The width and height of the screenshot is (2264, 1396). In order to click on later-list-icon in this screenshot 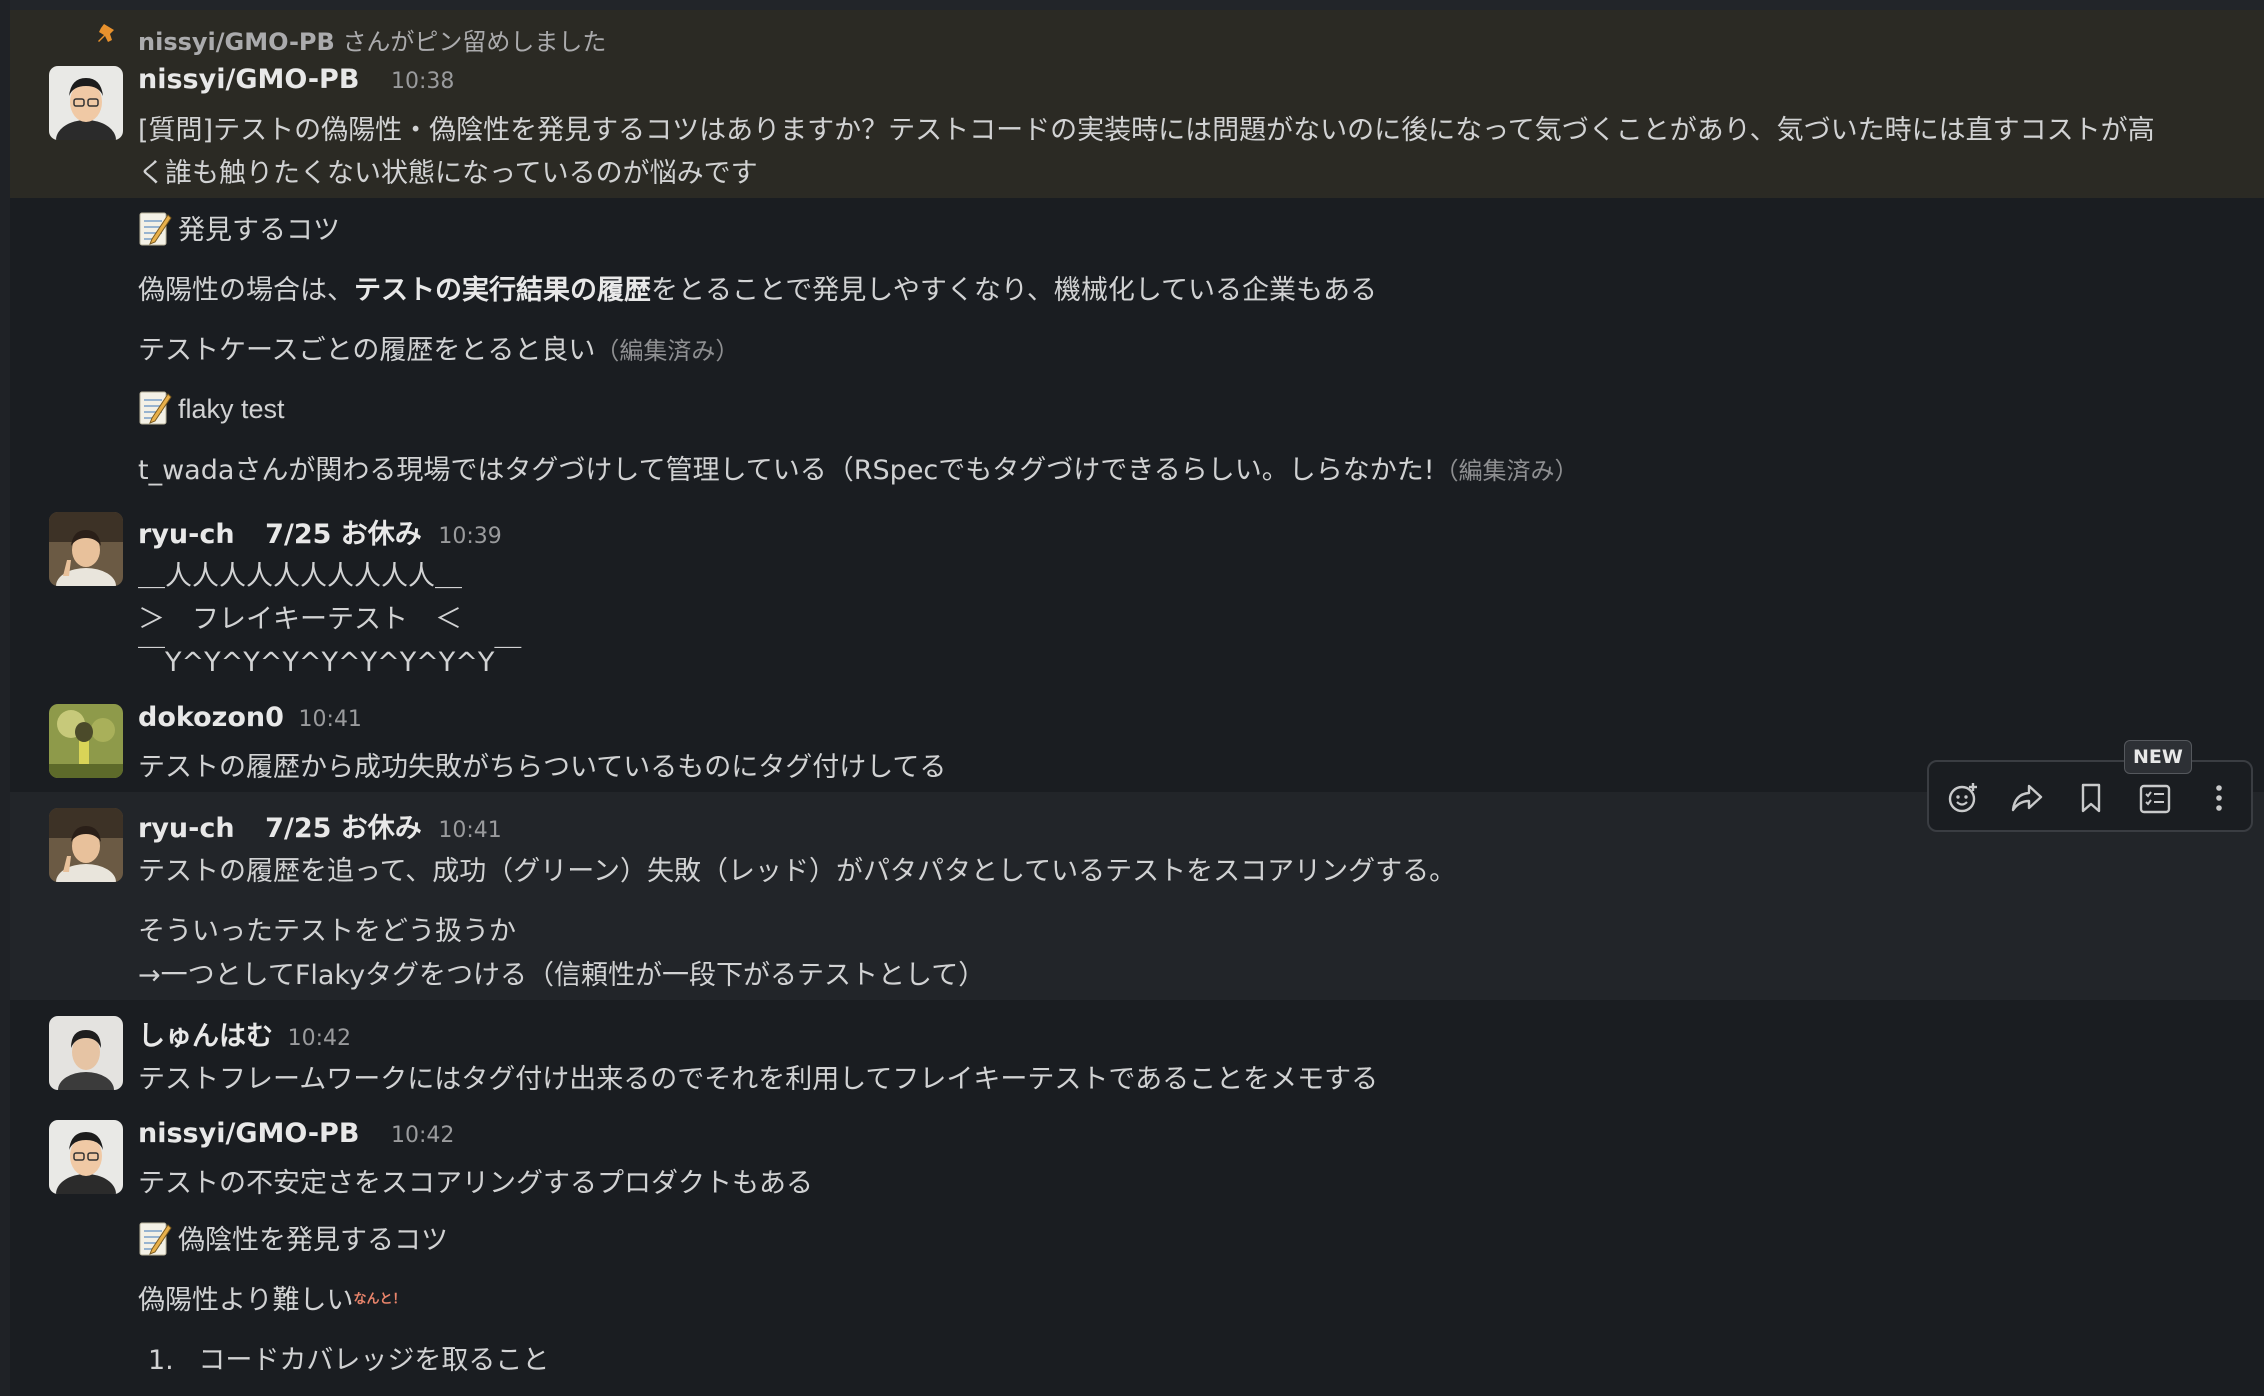, I will do `click(2155, 798)`.